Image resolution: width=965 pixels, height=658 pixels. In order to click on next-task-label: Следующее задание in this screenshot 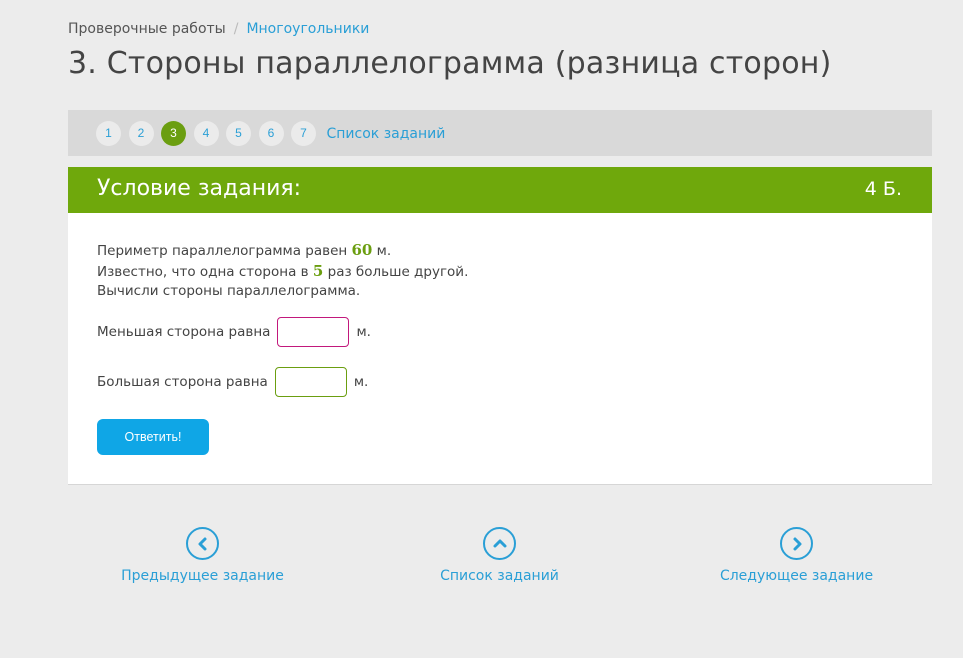, I will do `click(796, 576)`.